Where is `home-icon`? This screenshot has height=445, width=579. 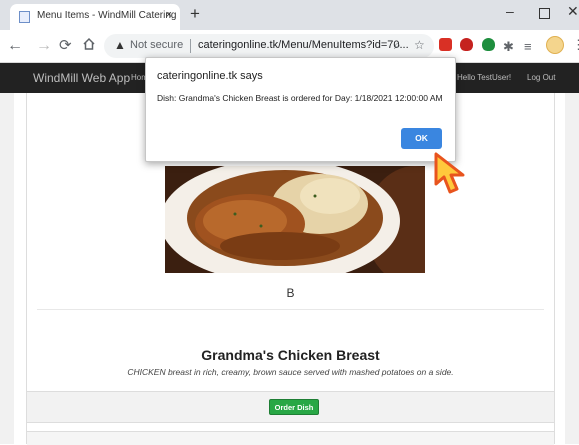
home-icon is located at coordinates (89, 46).